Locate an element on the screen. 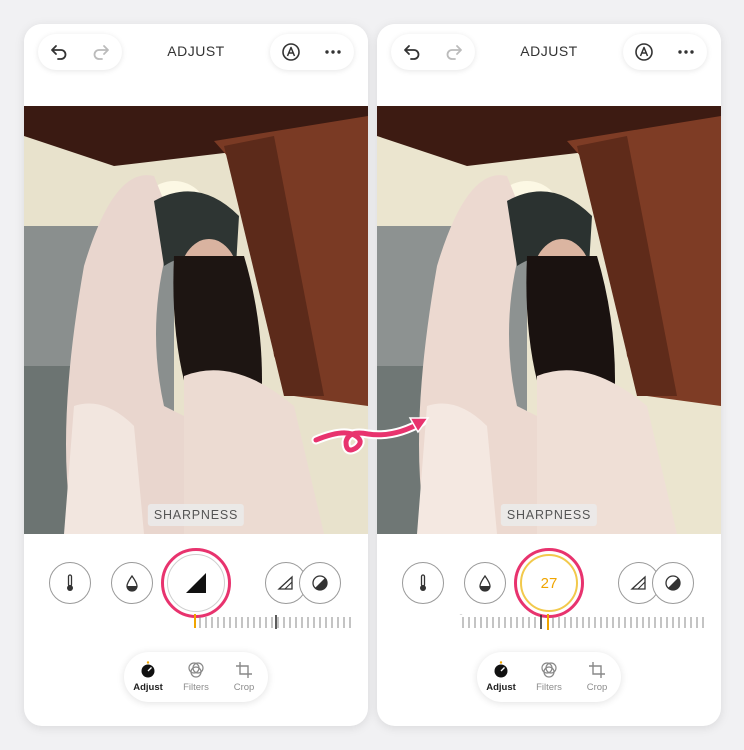 This screenshot has height=750, width=744. sharpness-icon is located at coordinates (196, 583).